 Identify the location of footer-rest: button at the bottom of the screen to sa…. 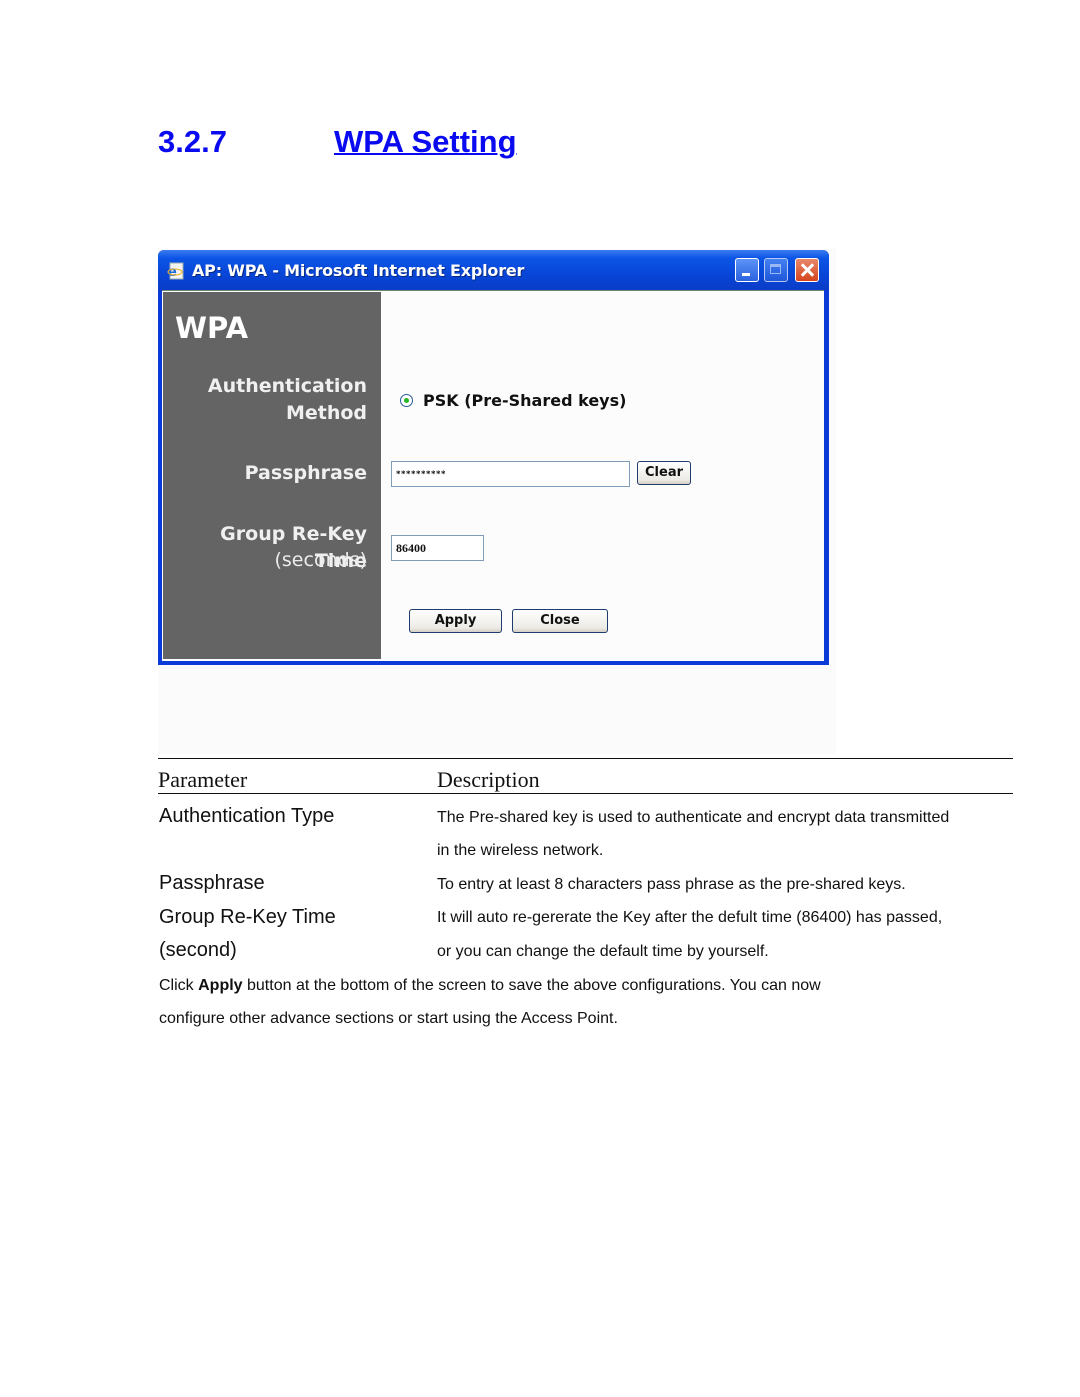
(531, 985).